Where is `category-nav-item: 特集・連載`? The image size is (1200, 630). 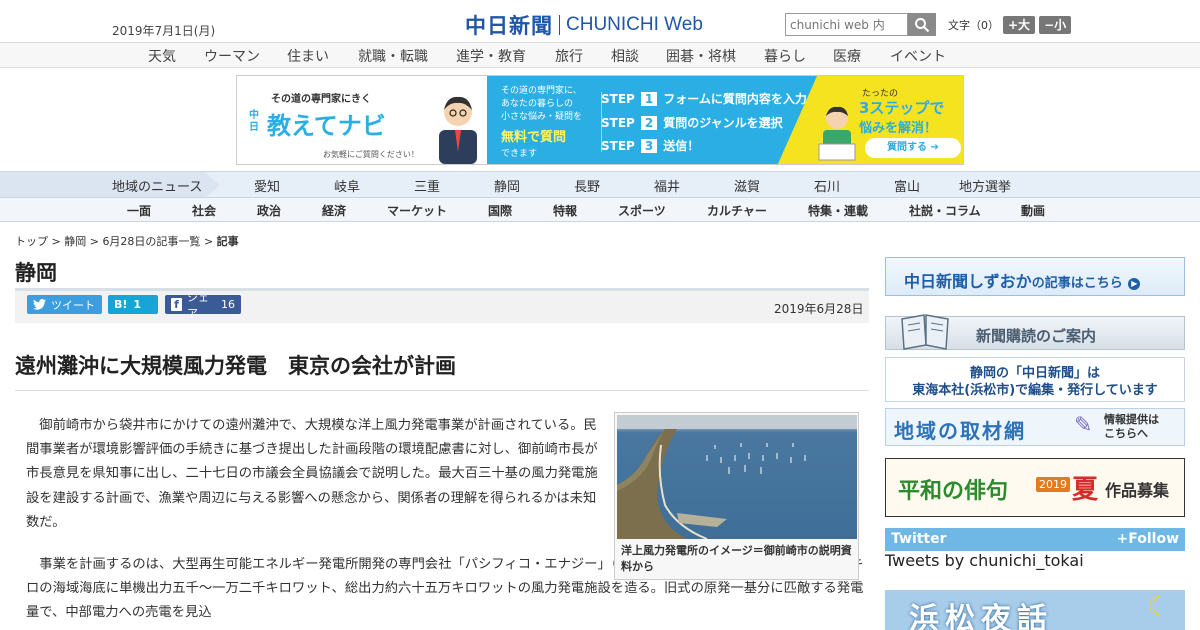
category-nav-item: 特集・連載 is located at coordinates (838, 210).